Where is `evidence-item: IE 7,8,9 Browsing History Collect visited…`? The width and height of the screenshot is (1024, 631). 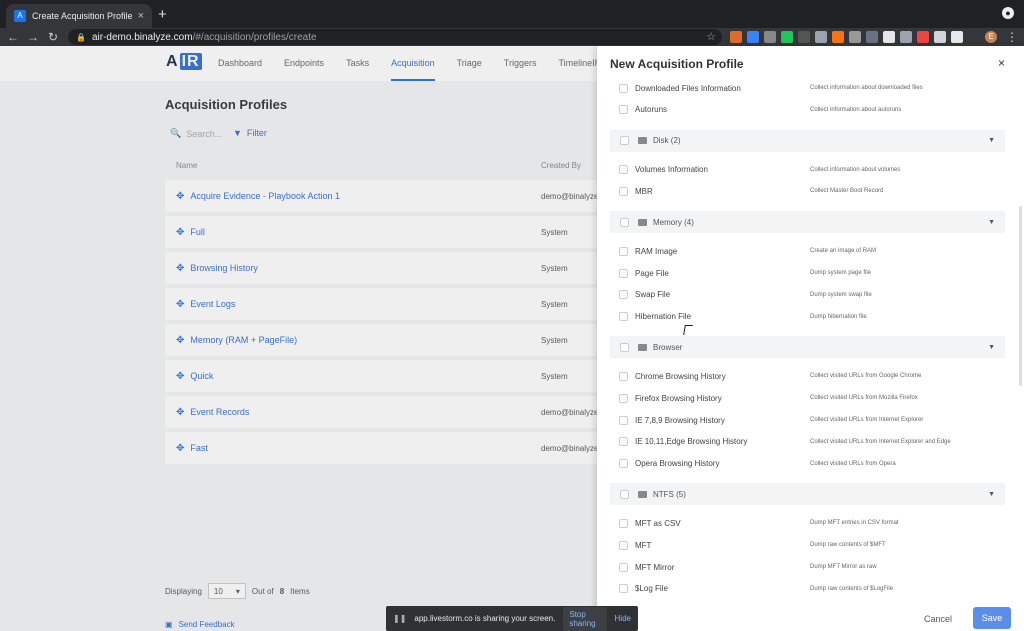 evidence-item: IE 7,8,9 Browsing History Collect visited… is located at coordinates (811, 420).